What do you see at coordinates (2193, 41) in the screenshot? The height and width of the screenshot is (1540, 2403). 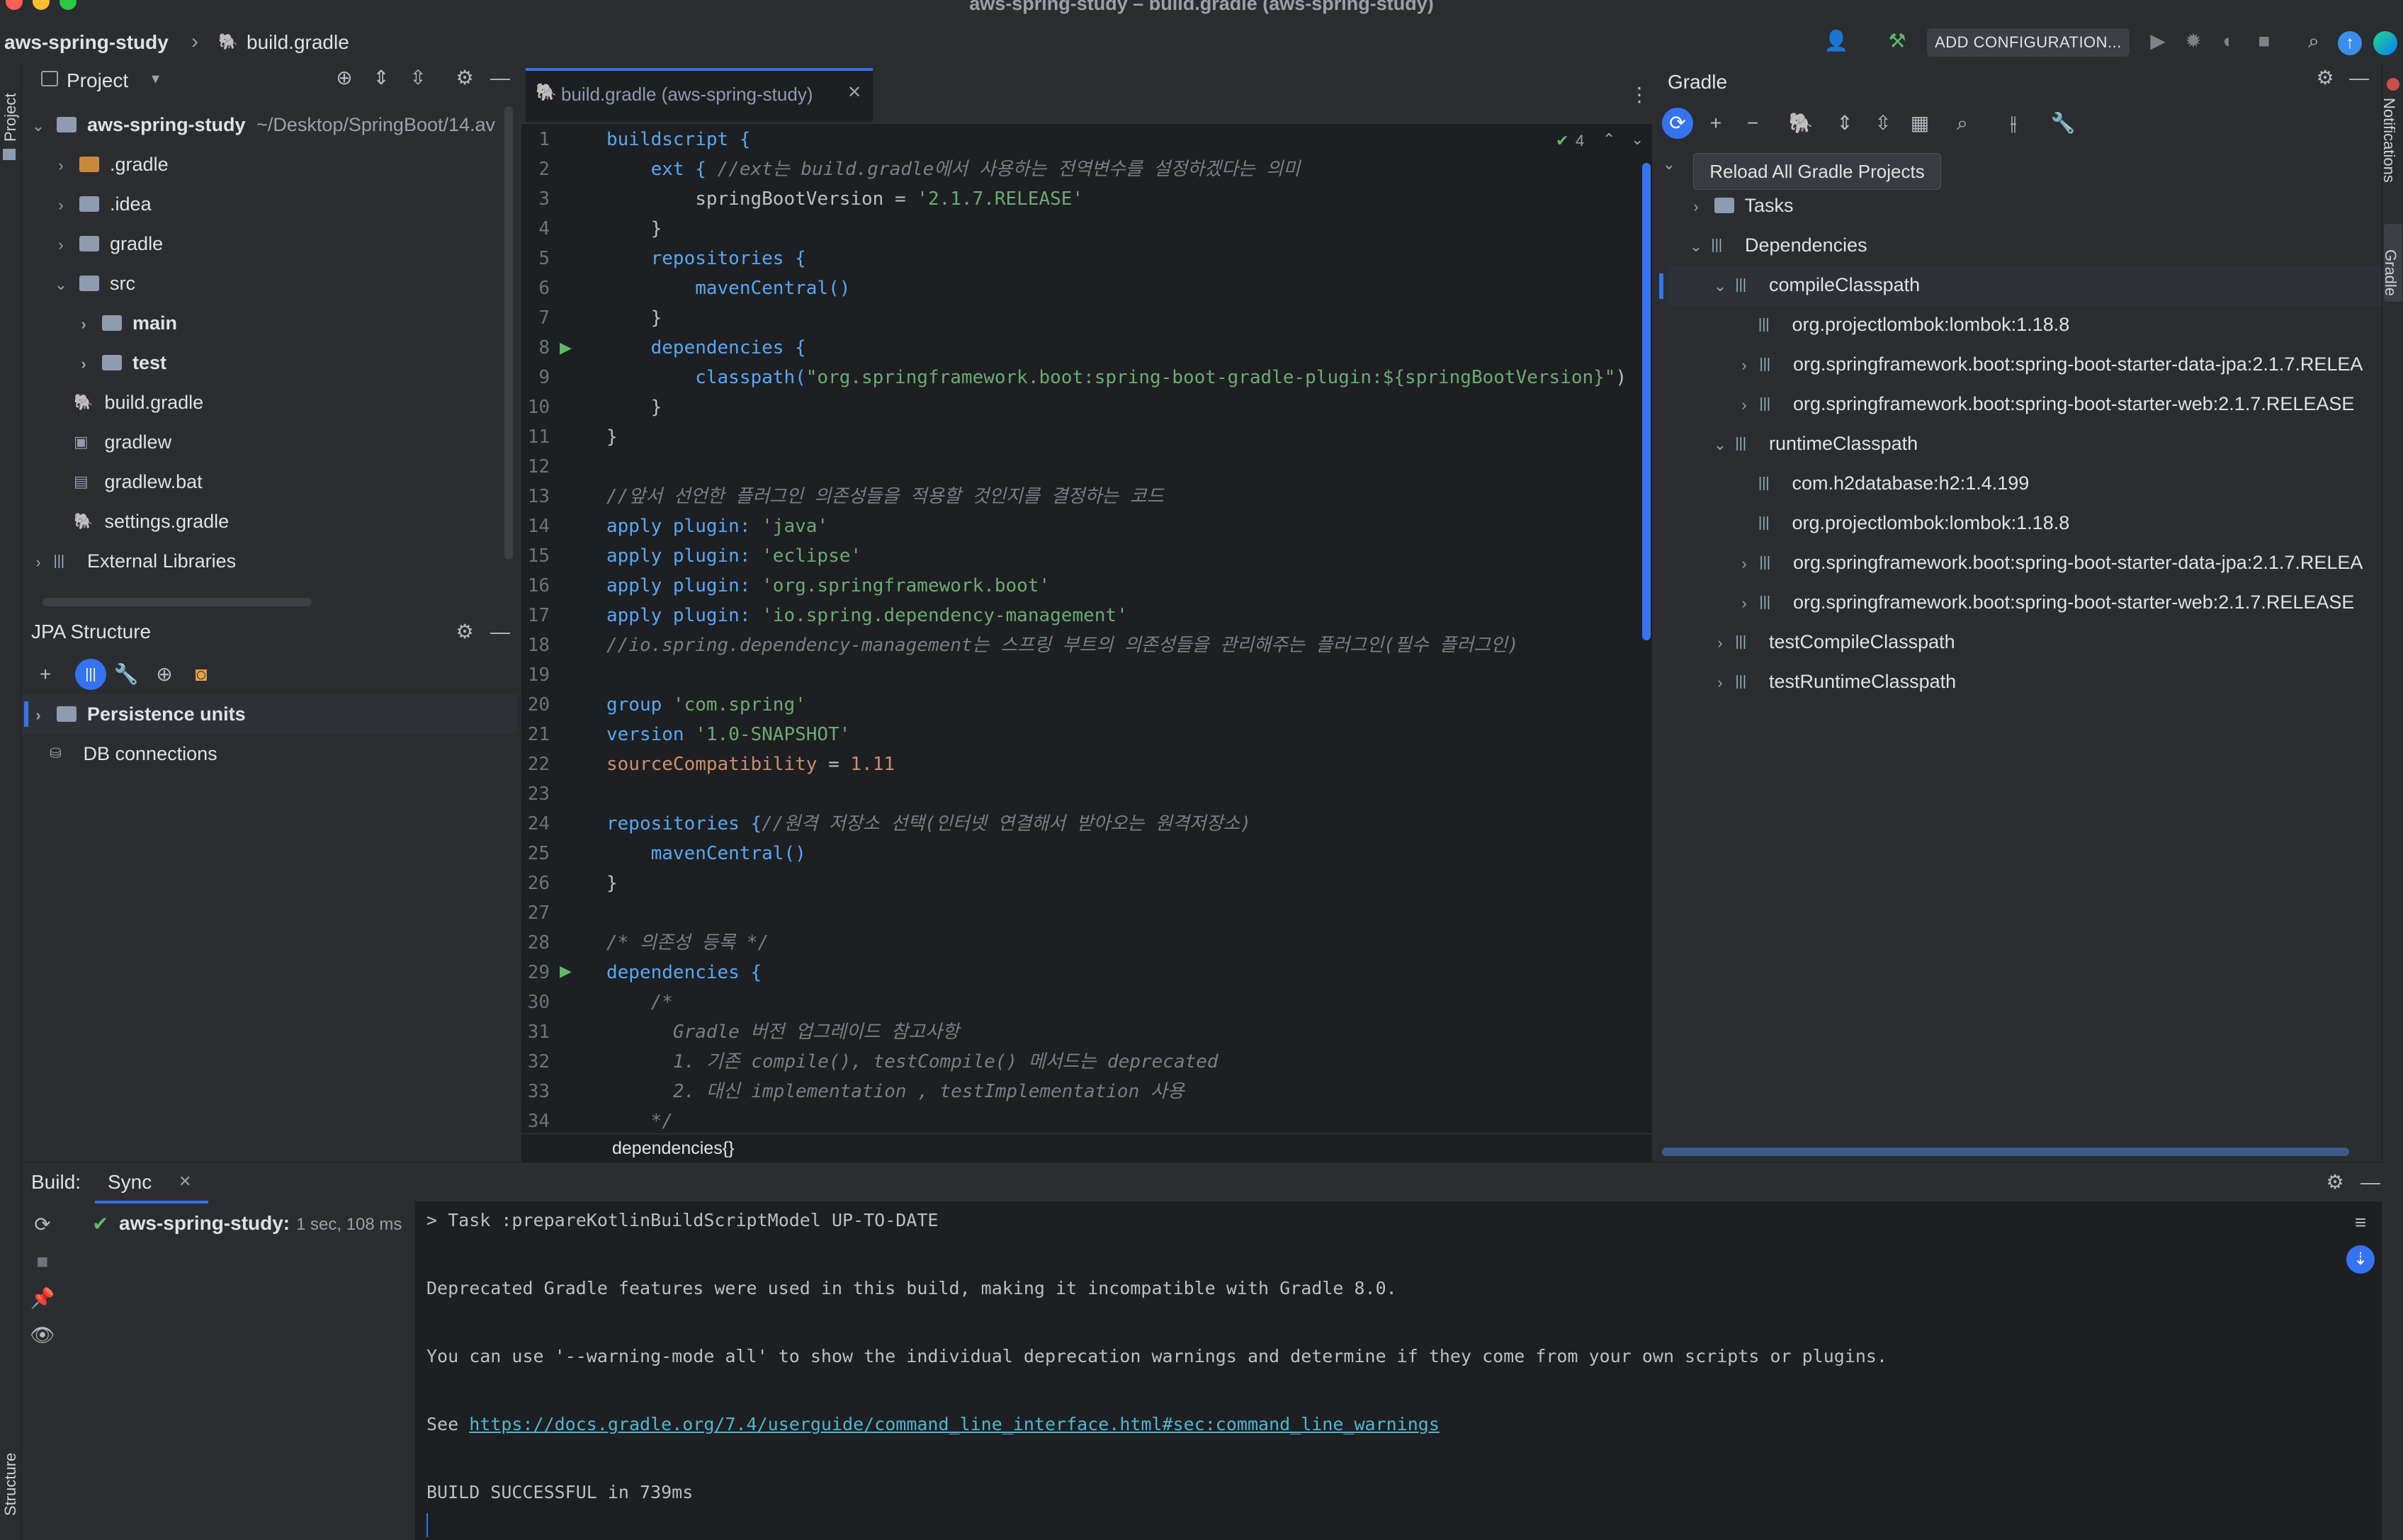 I see `debug-icon: ✹` at bounding box center [2193, 41].